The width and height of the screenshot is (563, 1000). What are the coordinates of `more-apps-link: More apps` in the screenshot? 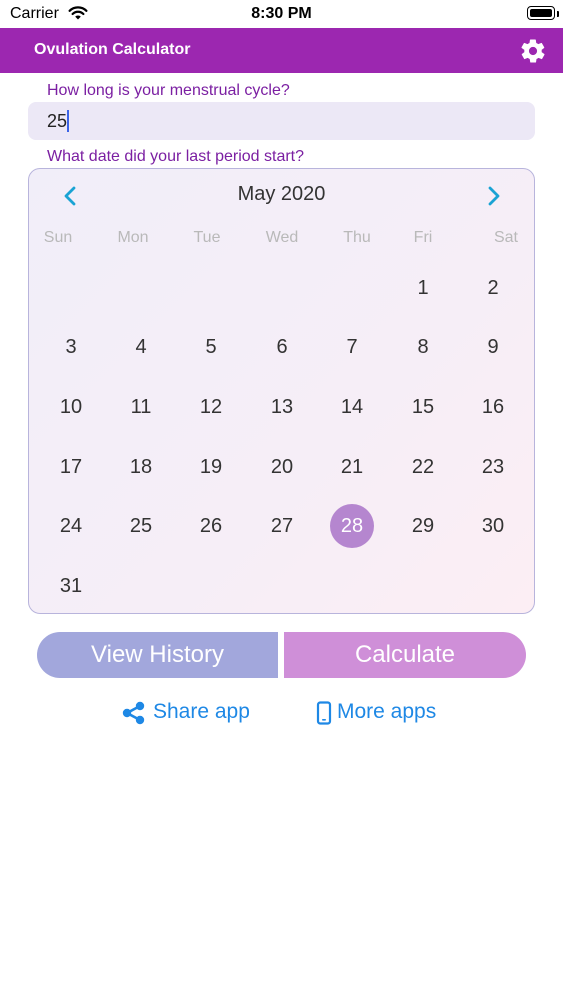 It's located at (386, 712).